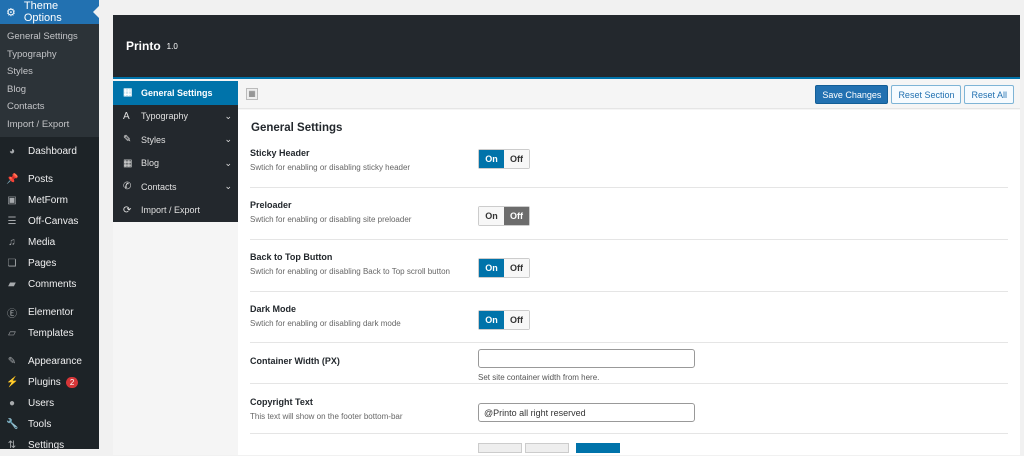 The height and width of the screenshot is (456, 1024). Describe the element at coordinates (504, 268) in the screenshot. I see `back-to-top-toggle: On Off` at that location.